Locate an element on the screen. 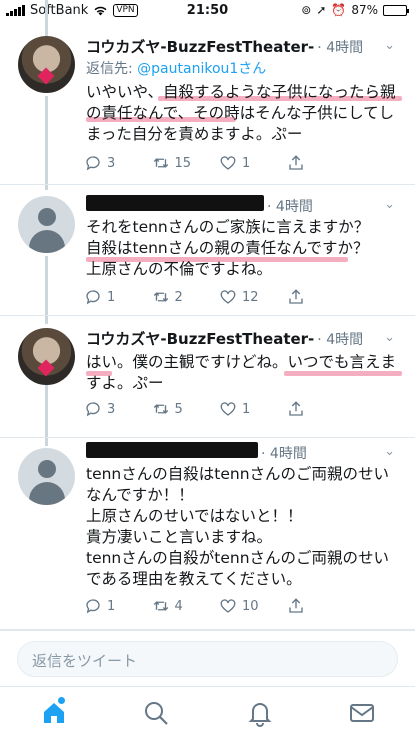  status-right: ⊚ ➚ ⏰ 87% is located at coordinates (355, 10).